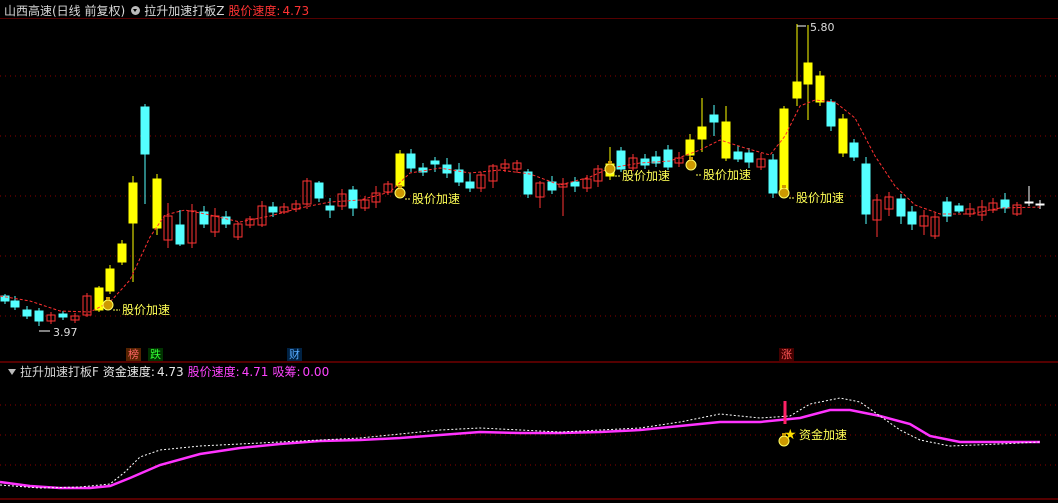 The width and height of the screenshot is (1058, 503). I want to click on sub-indicator-name: 拉升加速打板F, so click(59, 372).